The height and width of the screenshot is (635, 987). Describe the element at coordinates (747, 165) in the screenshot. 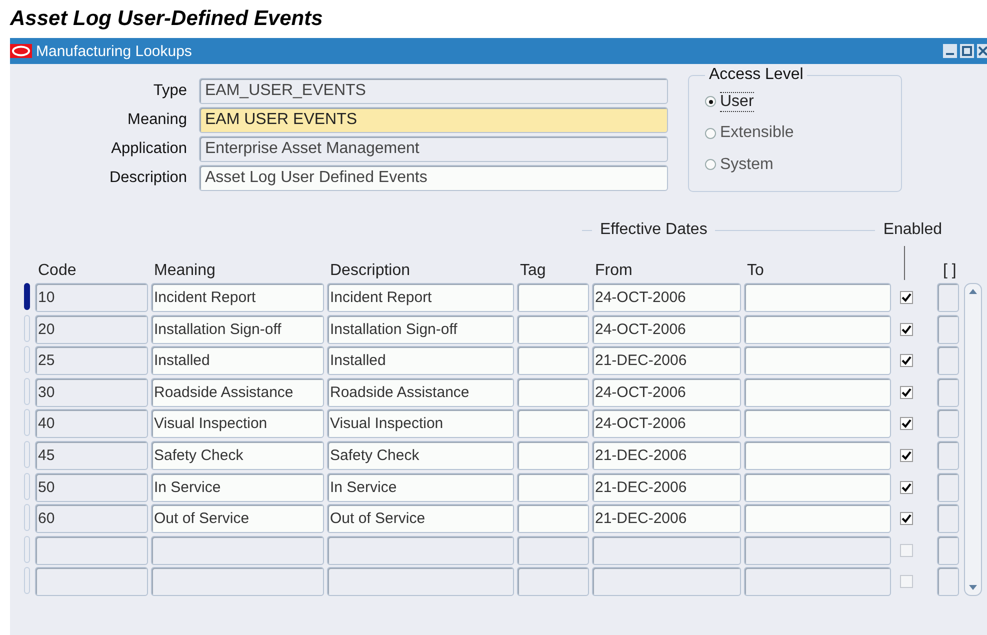

I see `radio-label: System` at that location.